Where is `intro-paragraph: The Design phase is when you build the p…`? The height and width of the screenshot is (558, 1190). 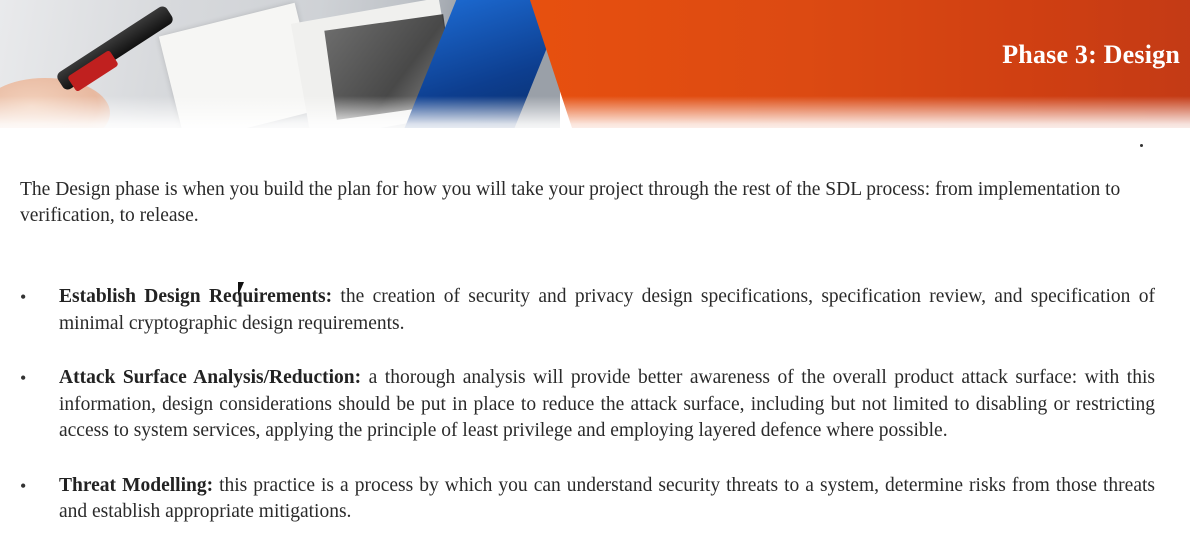
intro-paragraph: The Design phase is when you build the p… is located at coordinates (570, 202).